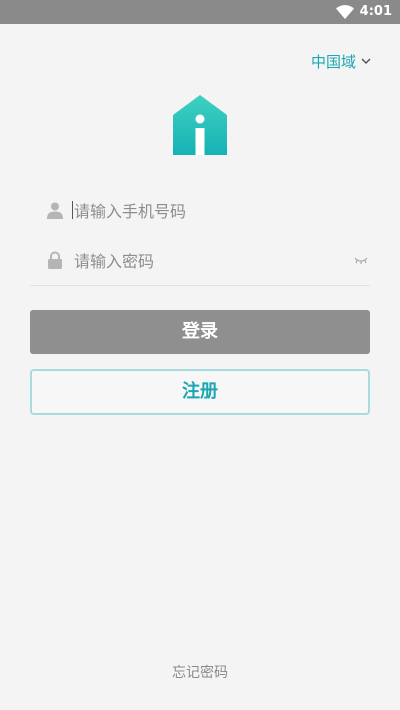 The height and width of the screenshot is (710, 400). Describe the element at coordinates (361, 260) in the screenshot. I see `eye-closed-icon` at that location.